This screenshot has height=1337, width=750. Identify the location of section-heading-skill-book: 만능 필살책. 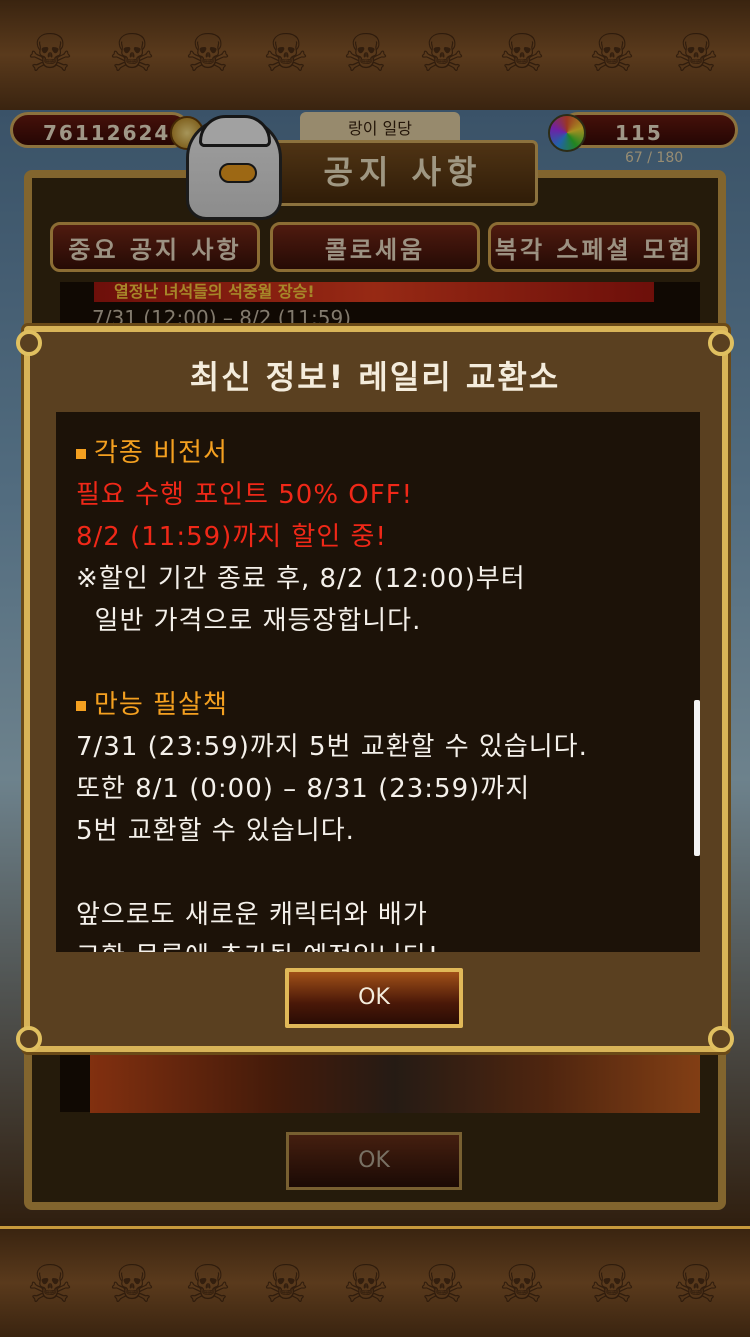
(152, 702).